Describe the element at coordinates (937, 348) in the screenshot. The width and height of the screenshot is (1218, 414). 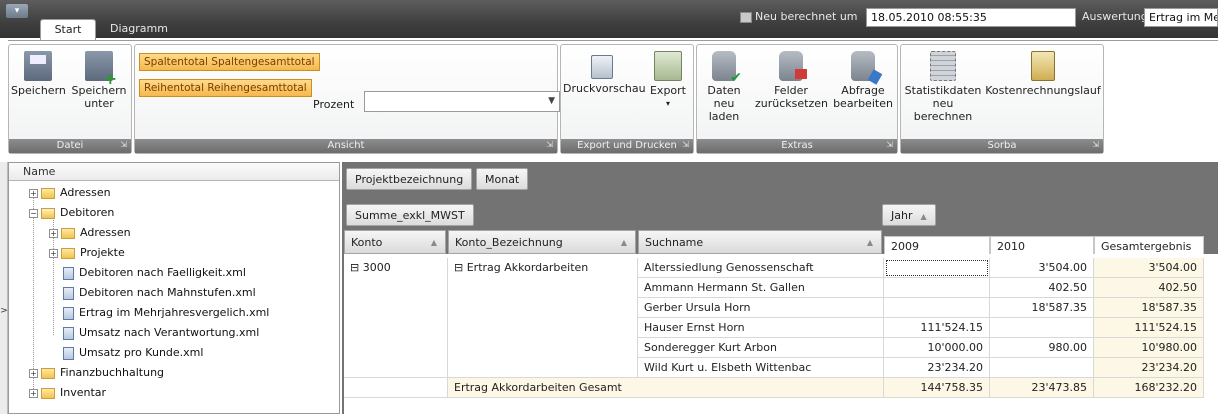
I see `value-cell: 10'000.00` at that location.